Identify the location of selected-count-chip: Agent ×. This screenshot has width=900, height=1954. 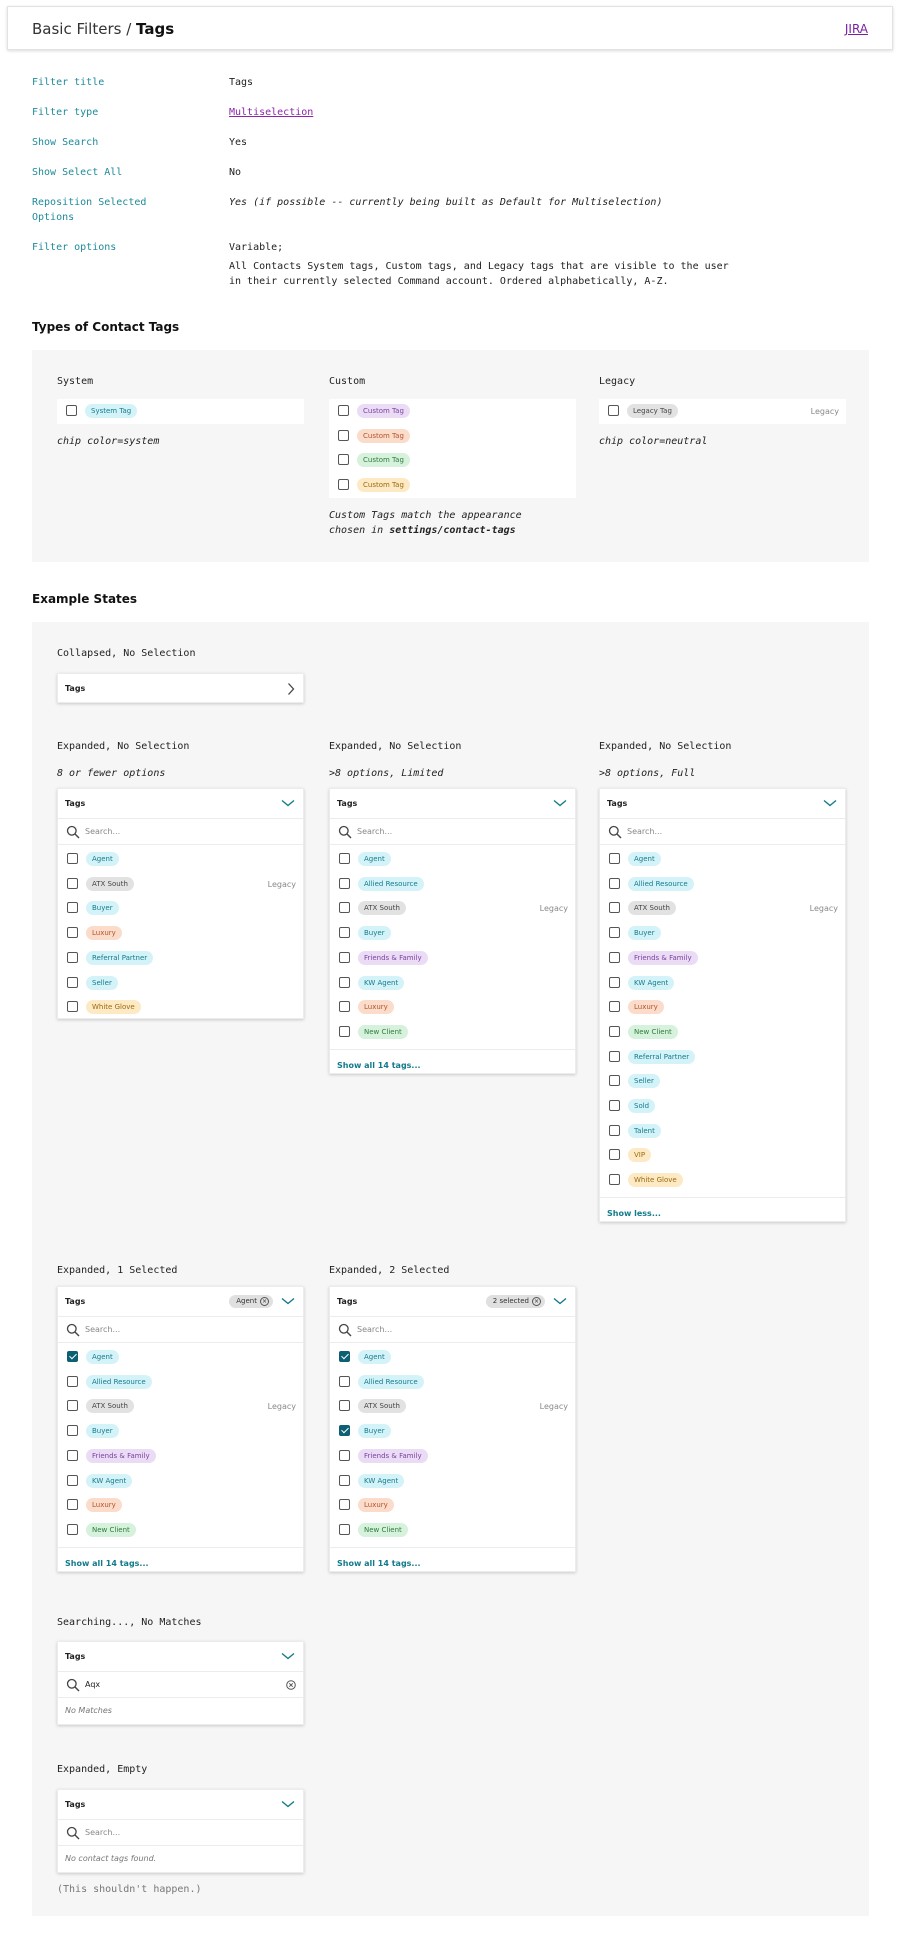
(251, 1301).